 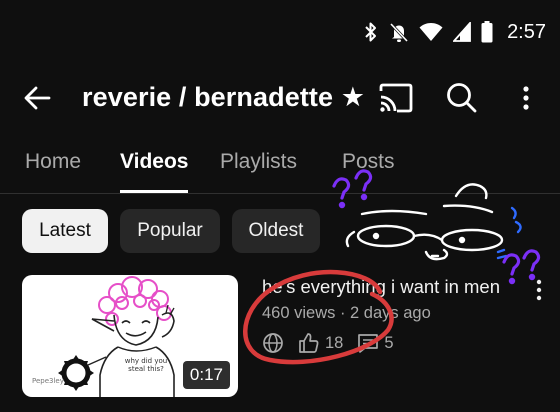 I want to click on back-arrow-icon, so click(x=37, y=98).